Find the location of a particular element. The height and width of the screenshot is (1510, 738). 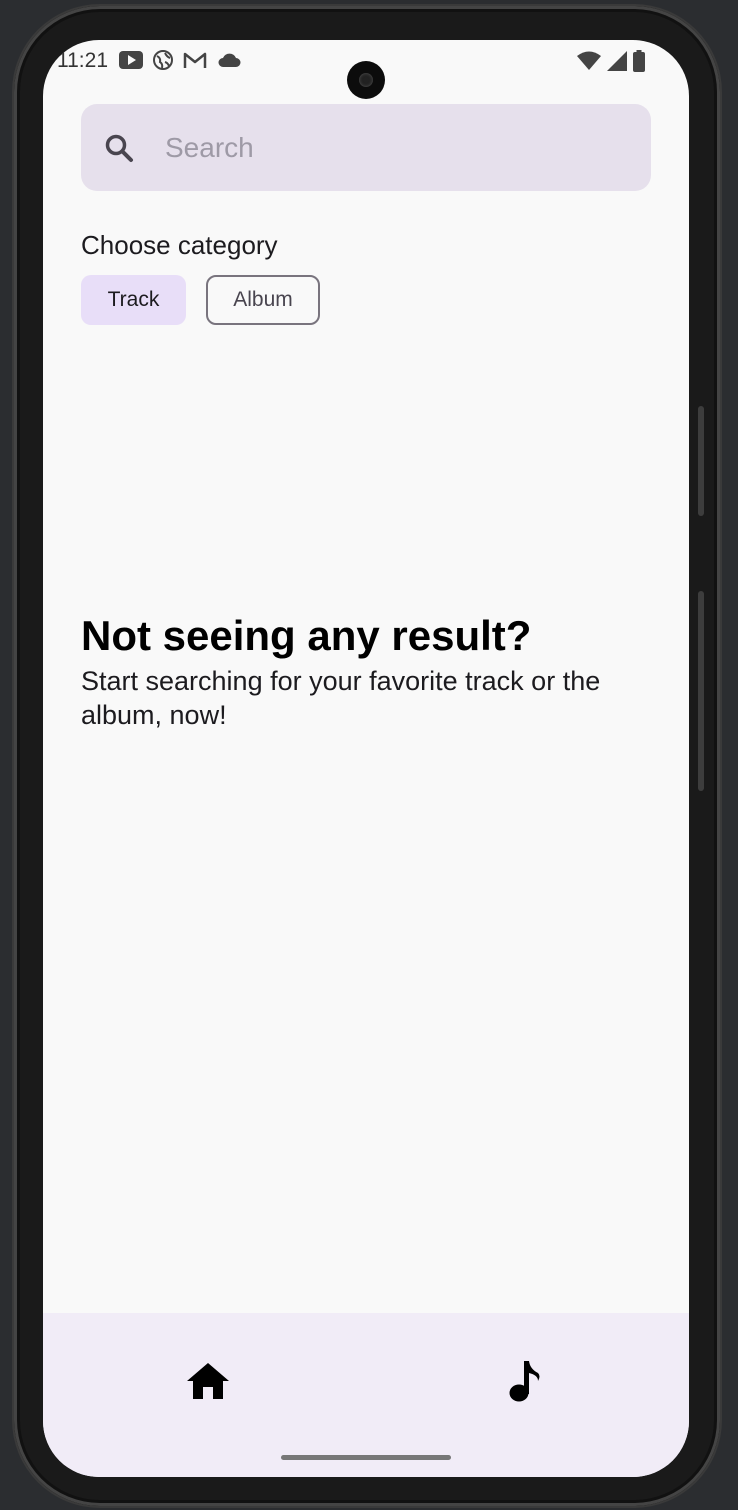

notification-icons is located at coordinates (180, 62).